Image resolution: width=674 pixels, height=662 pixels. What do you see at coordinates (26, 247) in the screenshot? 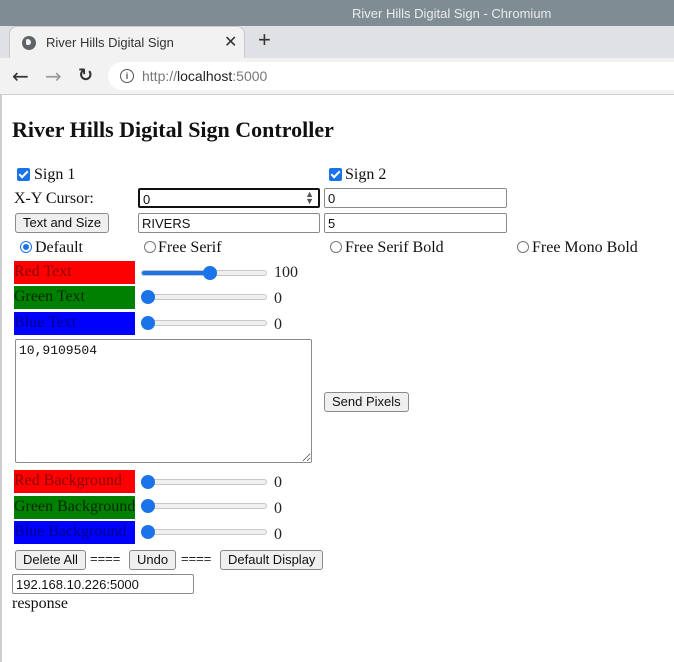
I see `font-radio-default` at bounding box center [26, 247].